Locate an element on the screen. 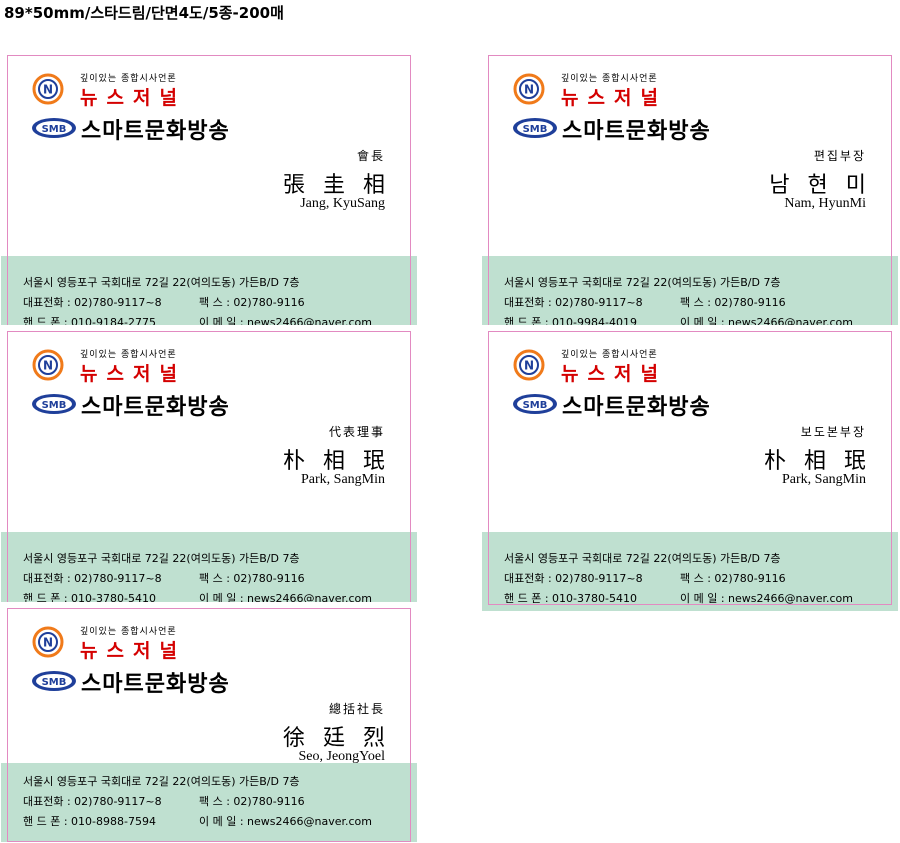  job-title: 會長 is located at coordinates (370, 156).